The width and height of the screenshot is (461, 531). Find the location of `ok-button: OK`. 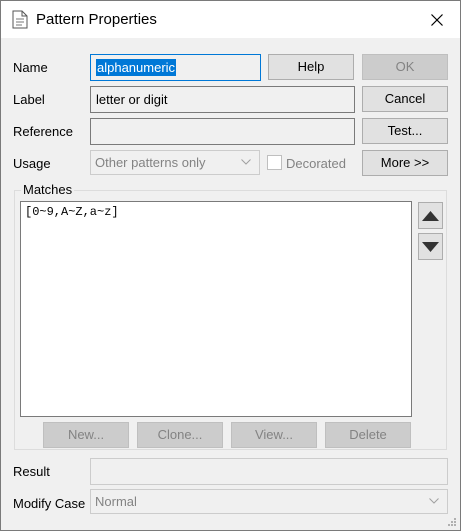

ok-button: OK is located at coordinates (405, 67).